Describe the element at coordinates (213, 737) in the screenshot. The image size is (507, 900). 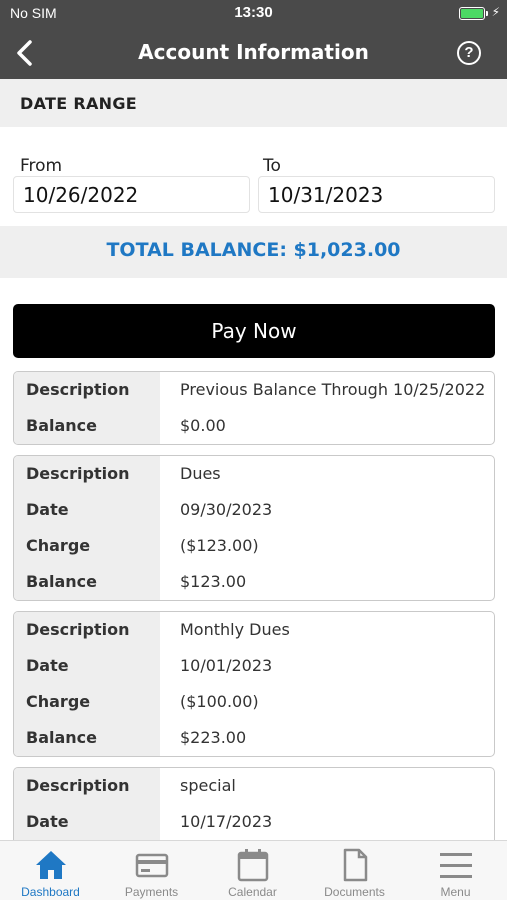
I see `row-value: $223.00` at that location.